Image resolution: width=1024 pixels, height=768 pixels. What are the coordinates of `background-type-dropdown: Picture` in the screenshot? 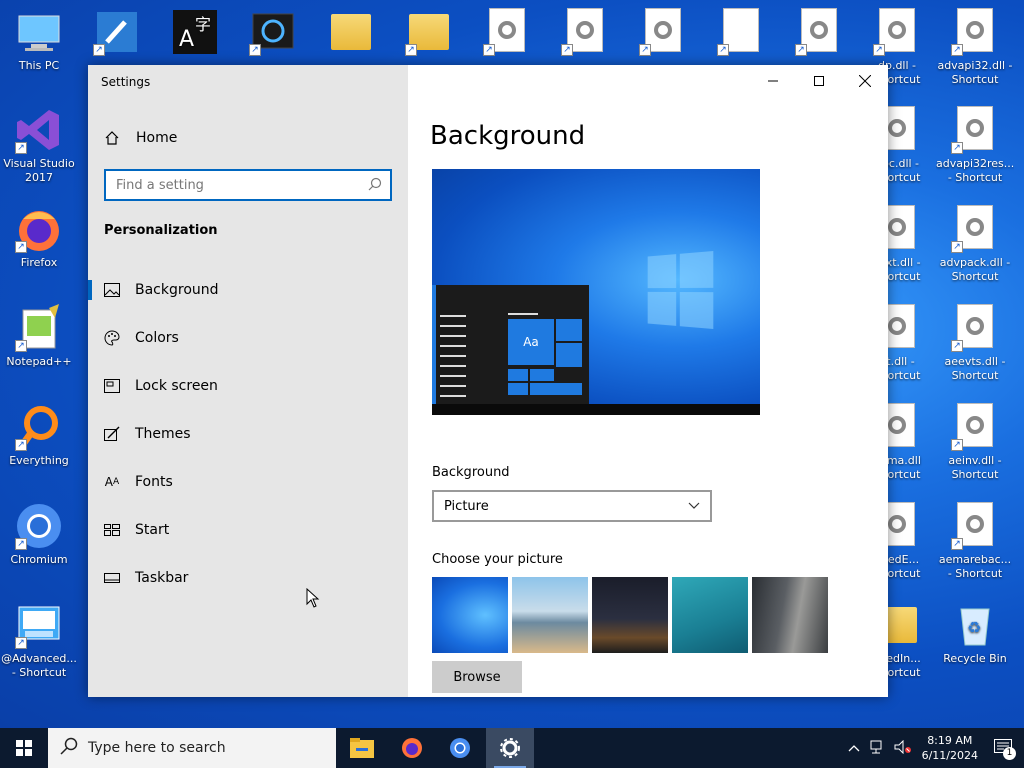 It's located at (572, 506).